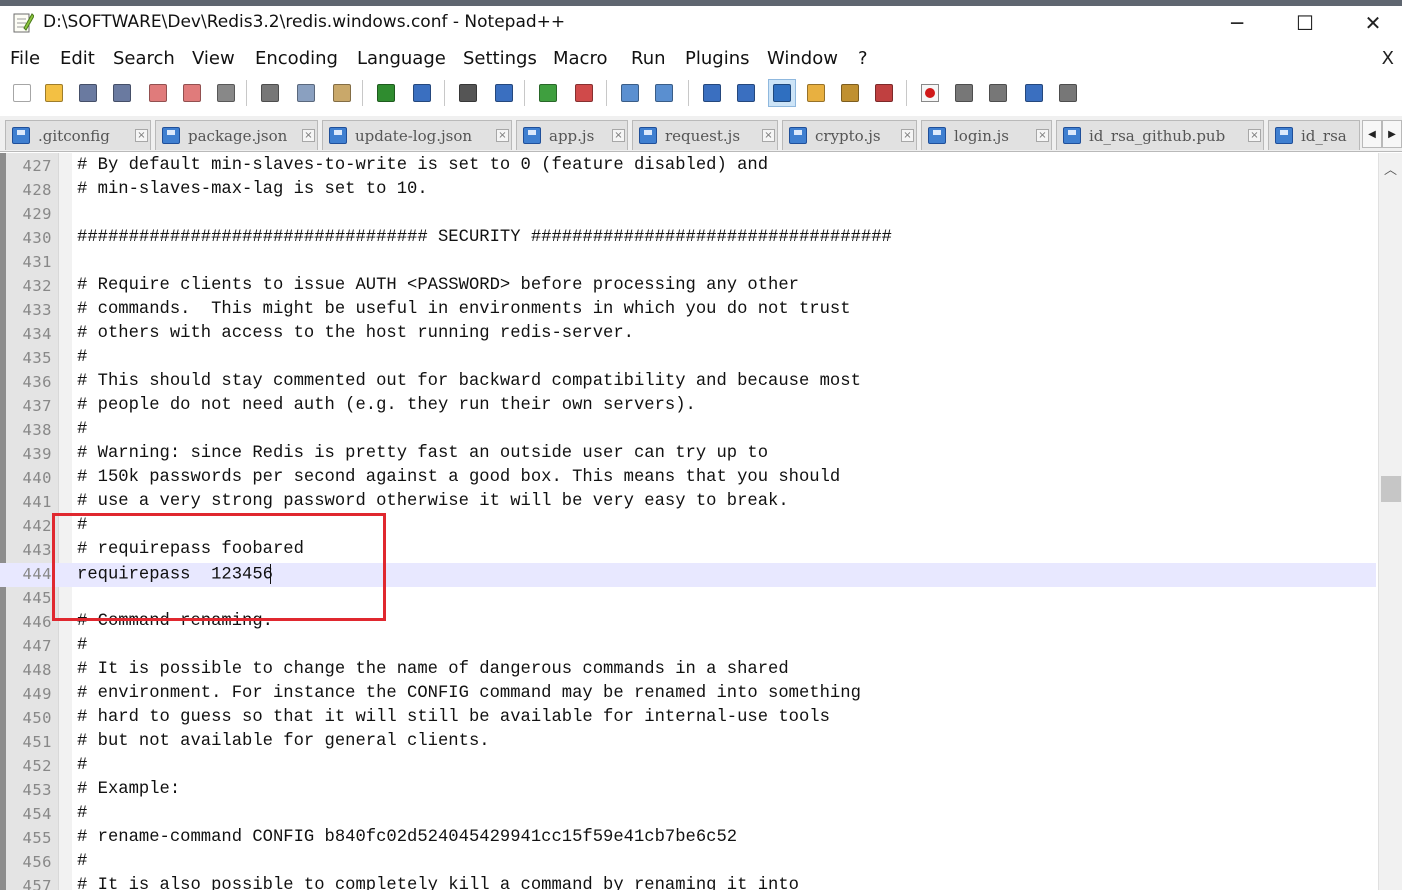 The image size is (1402, 890). Describe the element at coordinates (342, 93) in the screenshot. I see `paste-button` at that location.